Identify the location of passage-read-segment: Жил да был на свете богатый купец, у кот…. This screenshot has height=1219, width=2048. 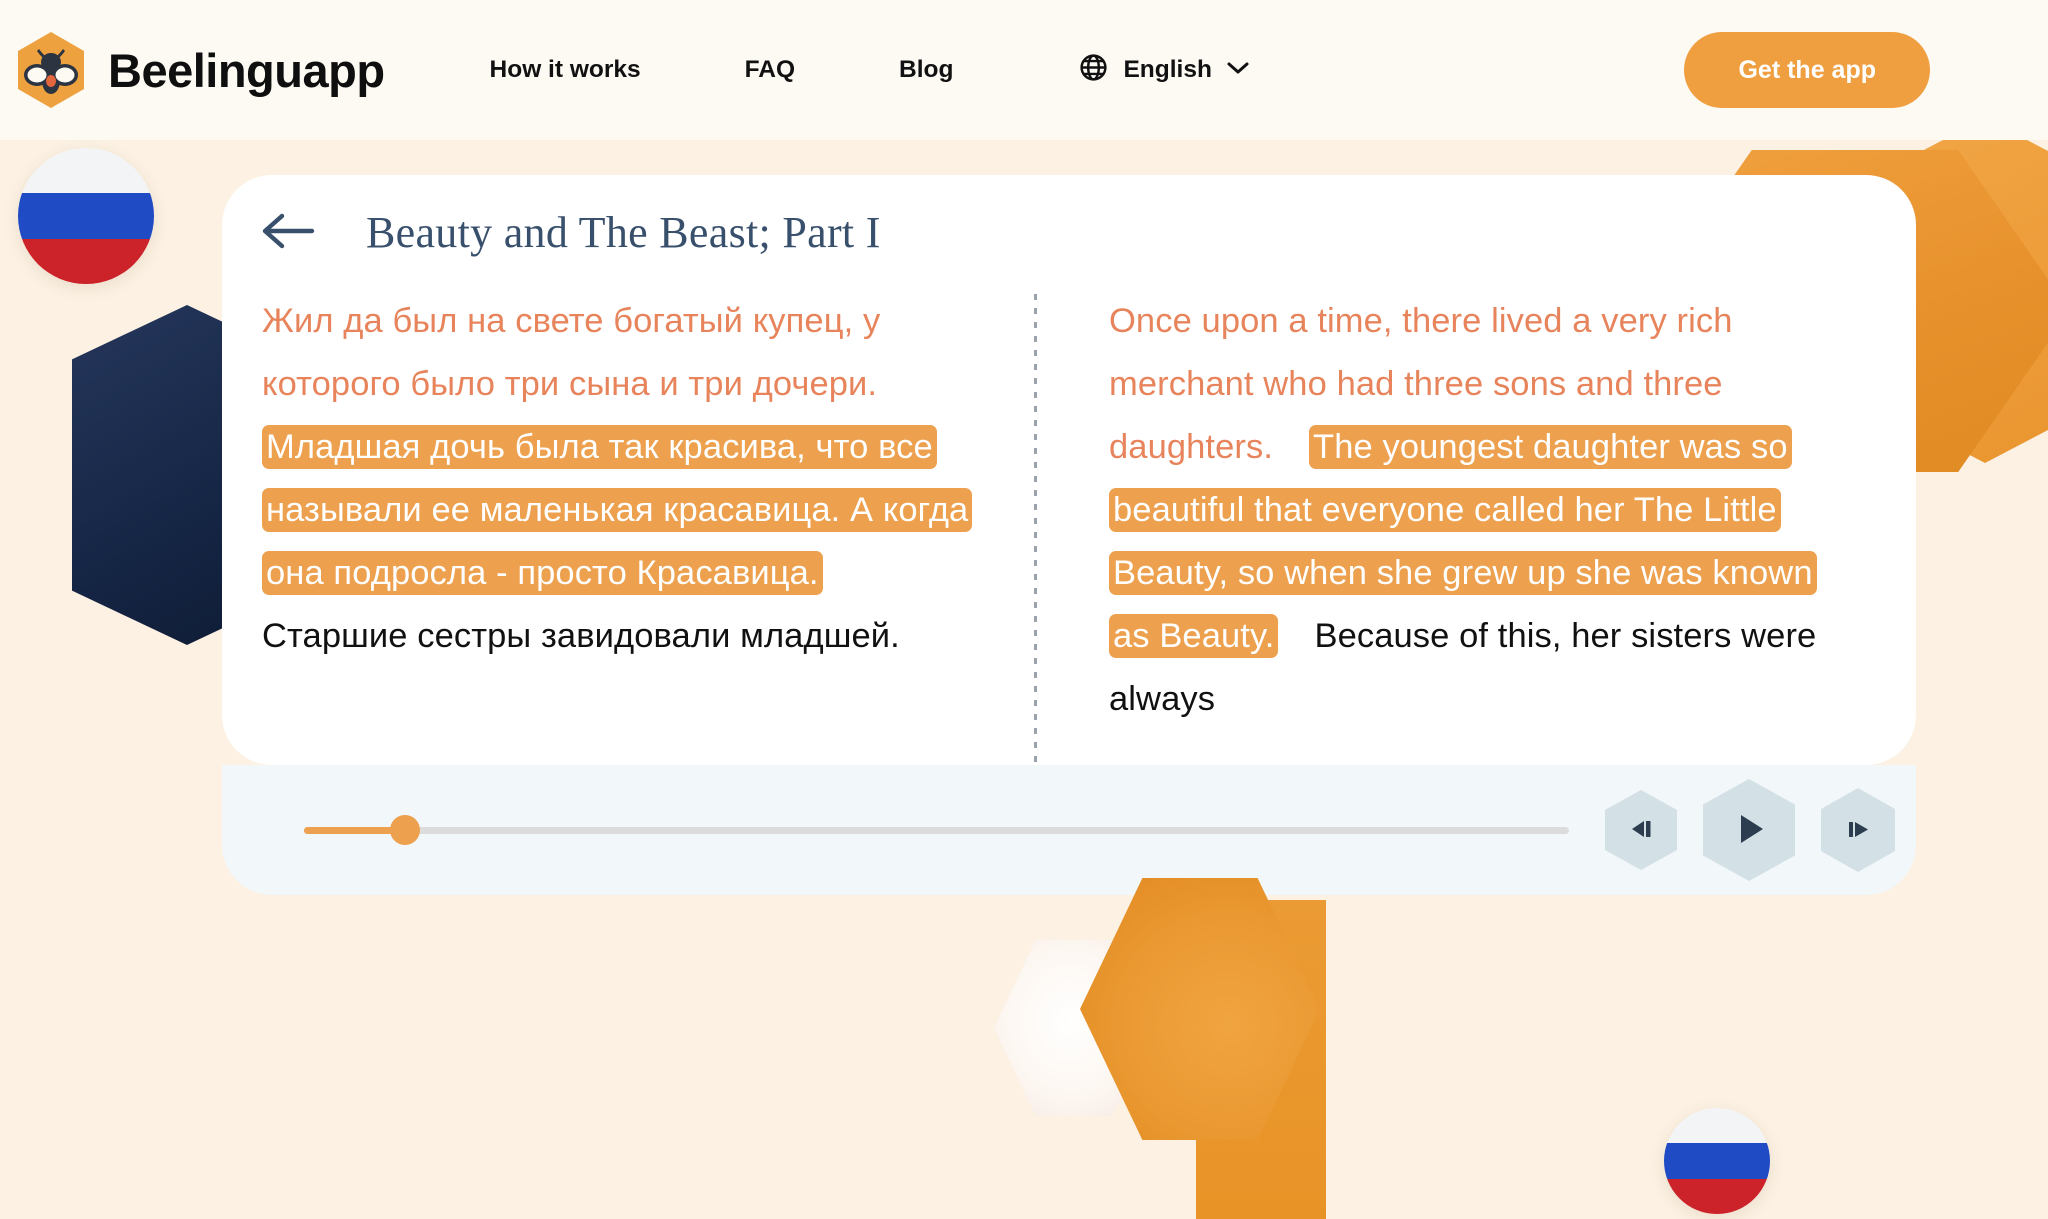
(571, 352).